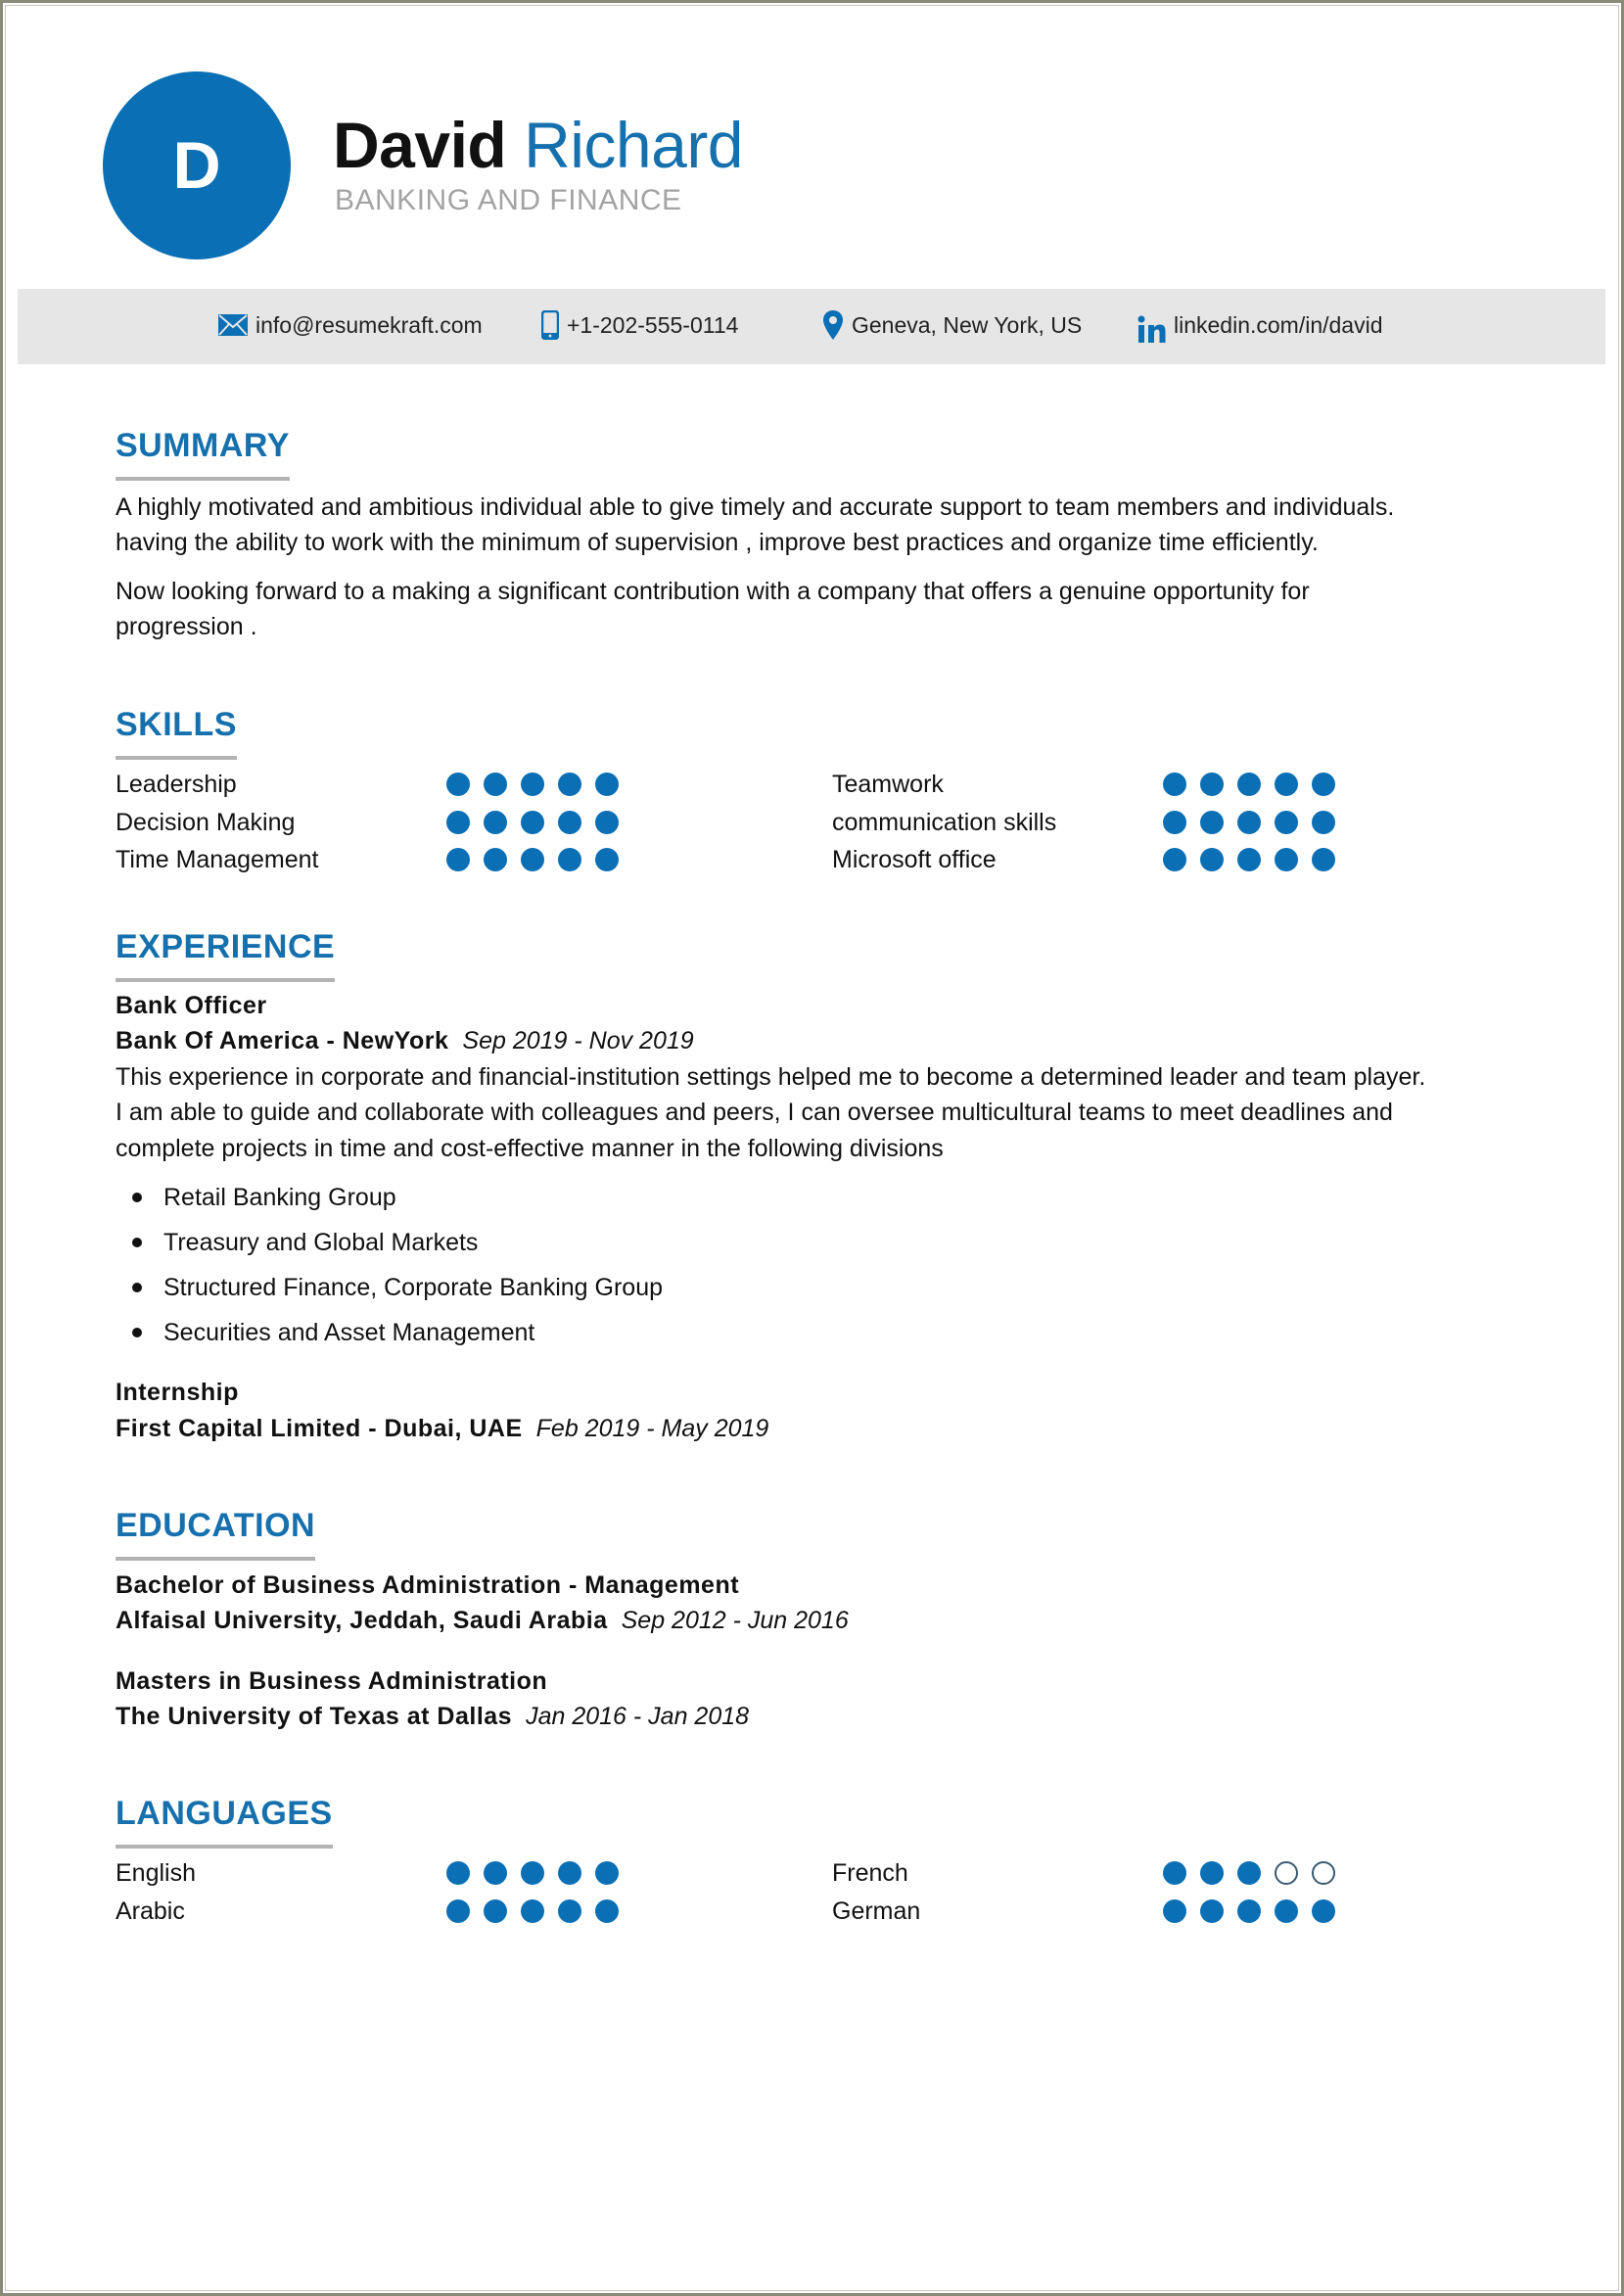 Image resolution: width=1624 pixels, height=2296 pixels. I want to click on skill-name: Time Management, so click(217, 859).